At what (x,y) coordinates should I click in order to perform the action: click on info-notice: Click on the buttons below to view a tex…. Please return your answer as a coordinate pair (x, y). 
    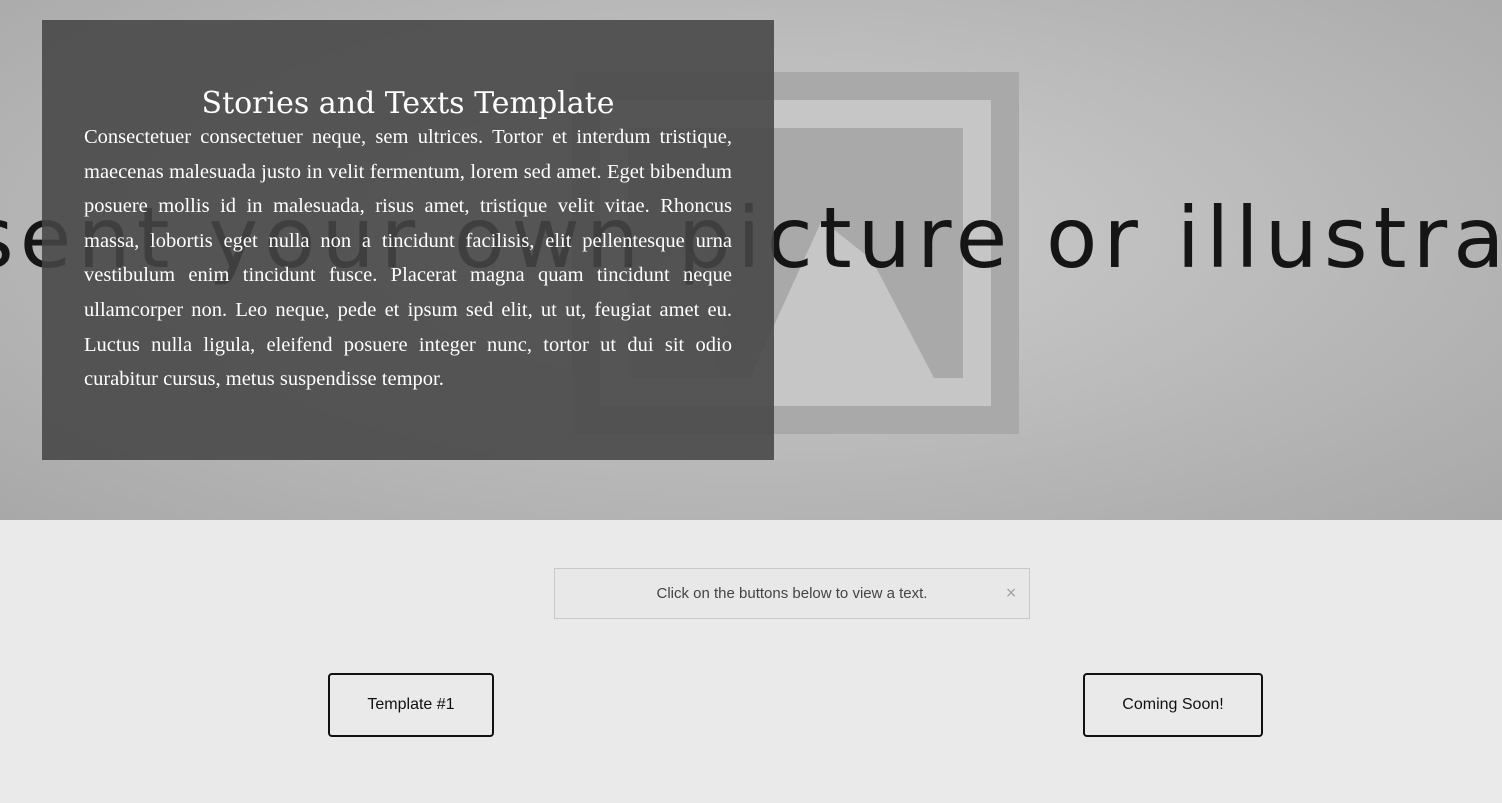
    Looking at the image, I should click on (792, 593).